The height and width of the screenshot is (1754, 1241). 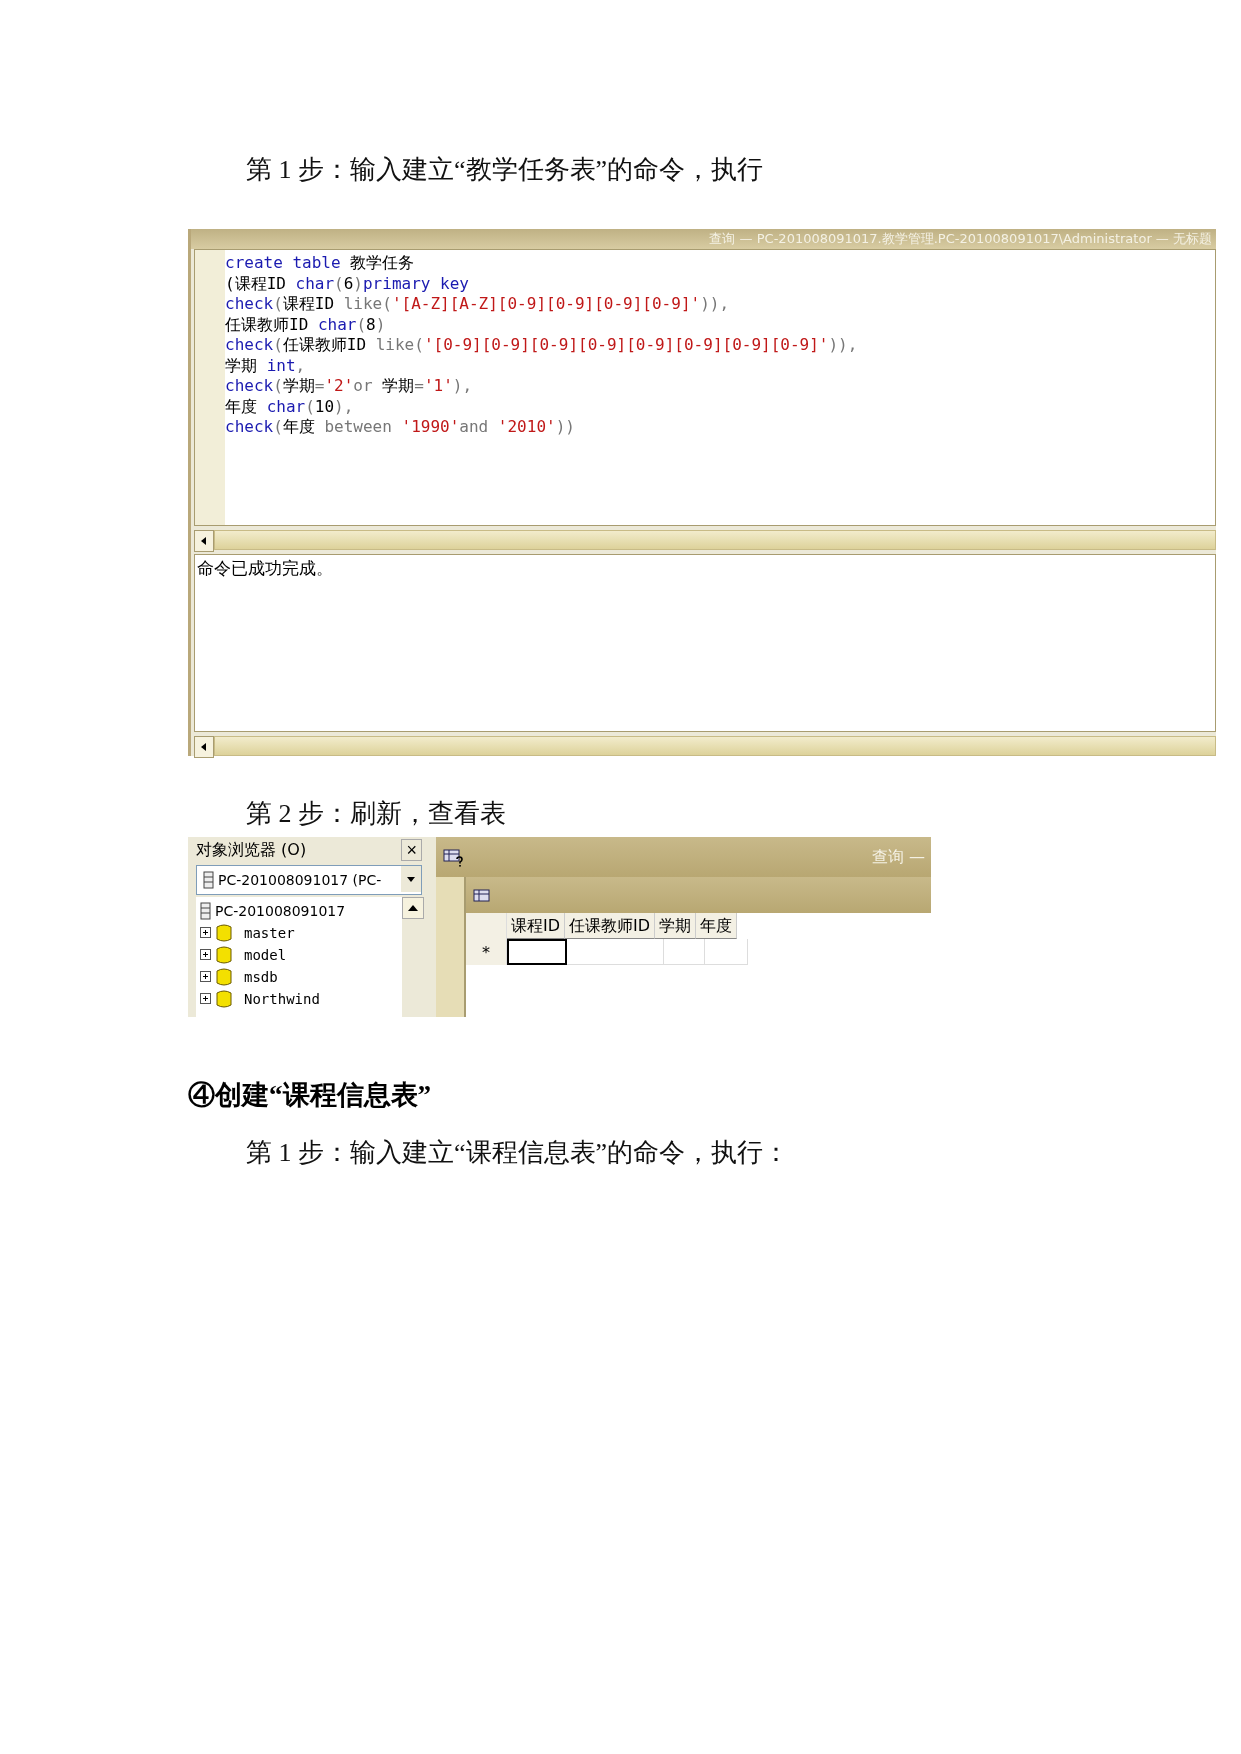 I want to click on step-heading: 第 1 步：输入建立“教学任务表”的命令，执行, so click(x=505, y=170).